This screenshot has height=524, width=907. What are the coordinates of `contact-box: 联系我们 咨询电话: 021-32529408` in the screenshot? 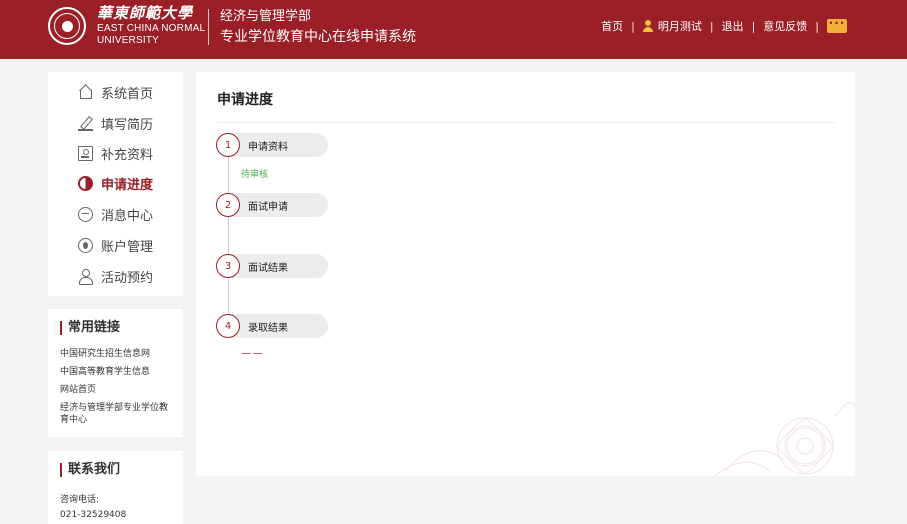 It's located at (115, 487).